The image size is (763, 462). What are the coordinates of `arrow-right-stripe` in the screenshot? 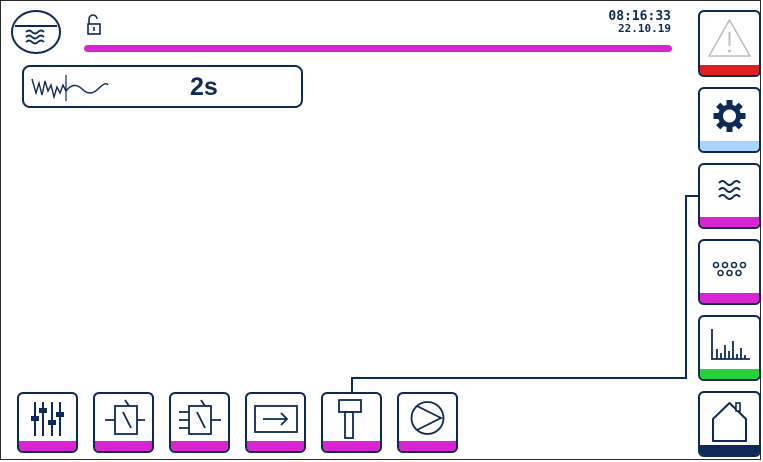 It's located at (275, 446).